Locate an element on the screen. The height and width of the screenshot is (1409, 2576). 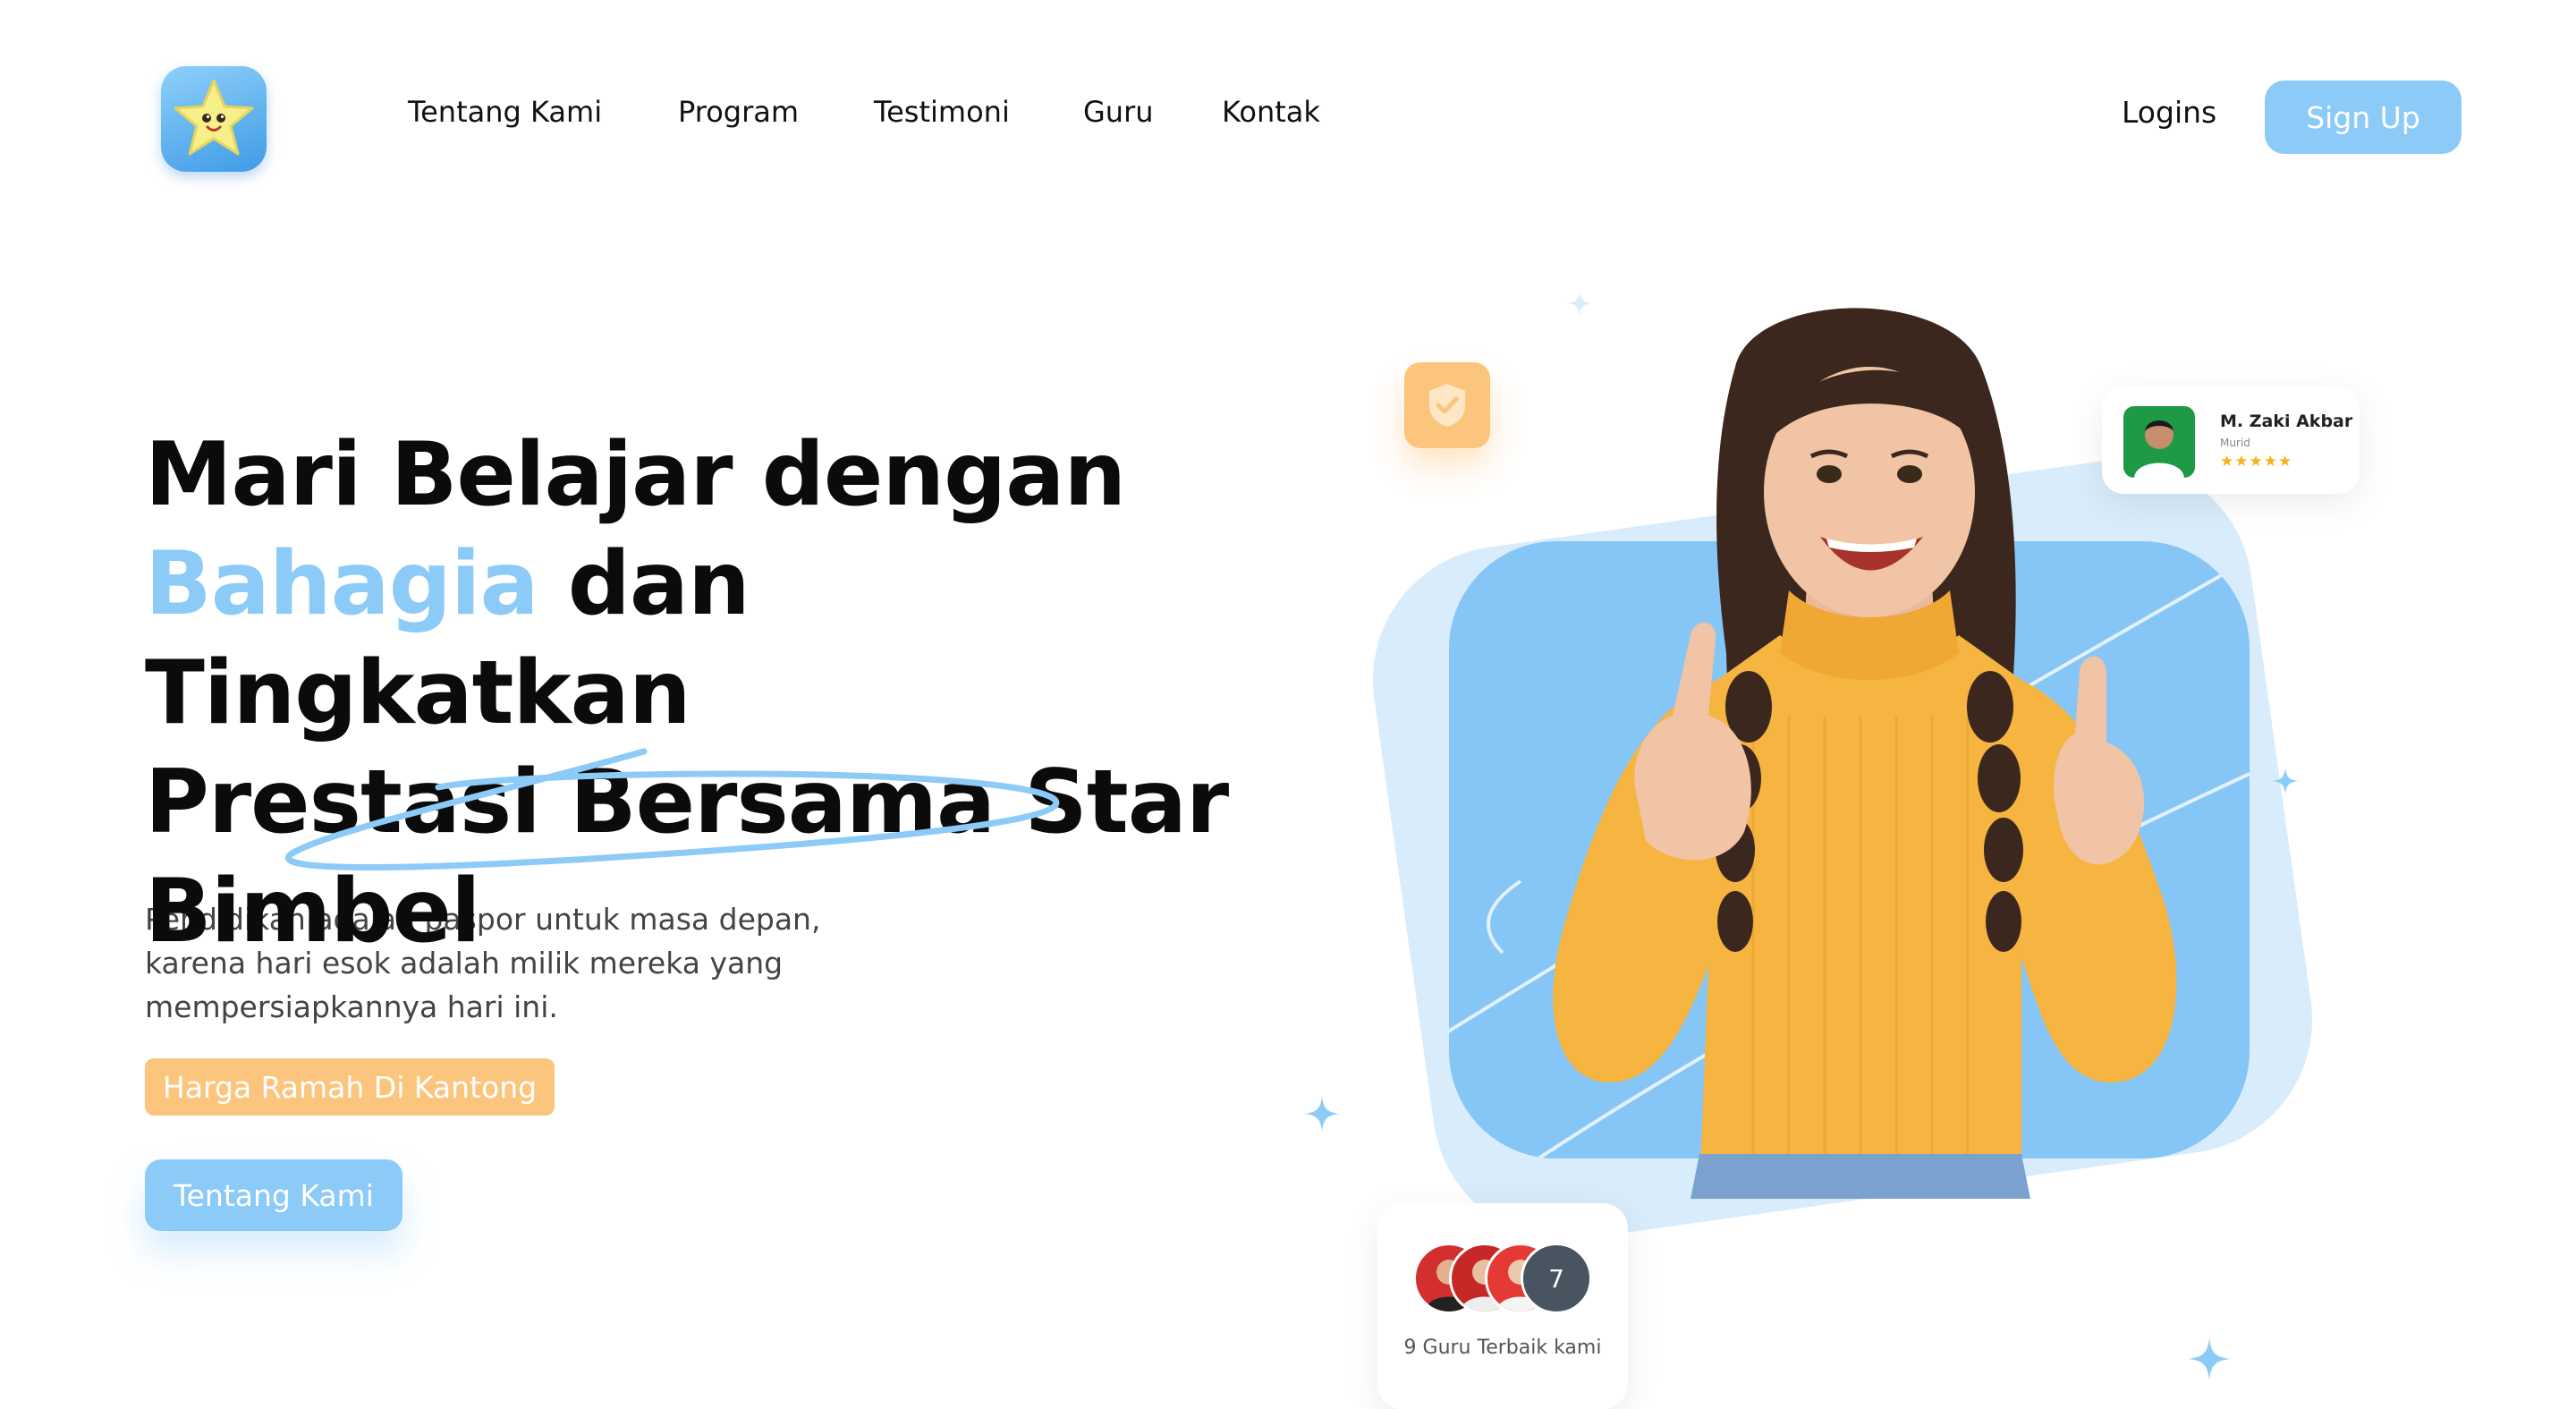
student-avatar-image is located at coordinates (2159, 449).